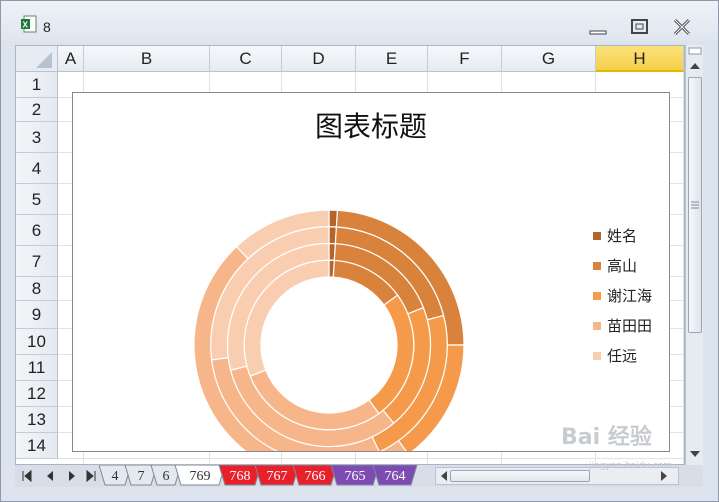  Describe the element at coordinates (622, 266) in the screenshot. I see `legend-label: 高山` at that location.